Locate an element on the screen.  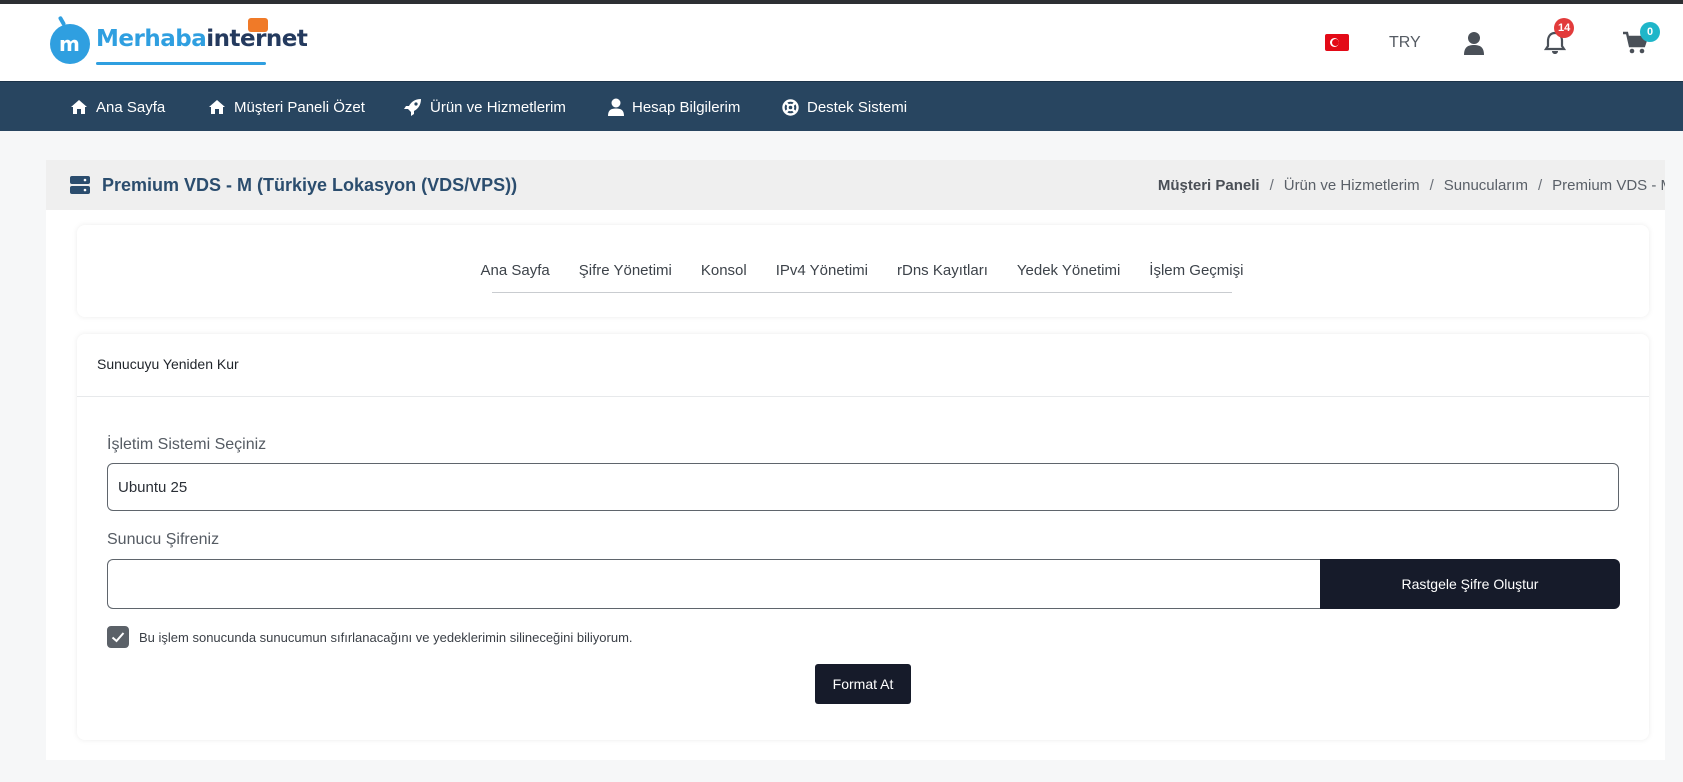
language-selector is located at coordinates (1337, 42).